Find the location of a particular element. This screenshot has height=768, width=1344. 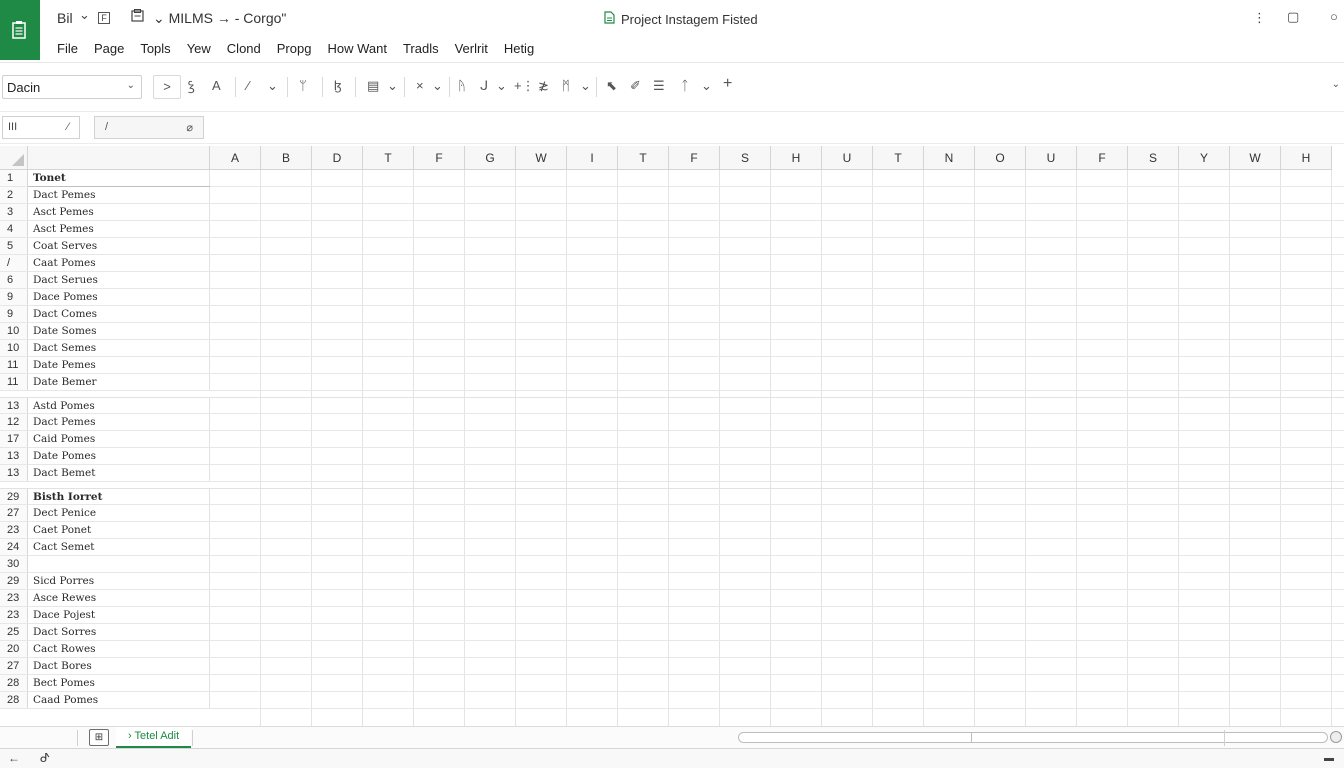

label-column-header is located at coordinates (119, 158).